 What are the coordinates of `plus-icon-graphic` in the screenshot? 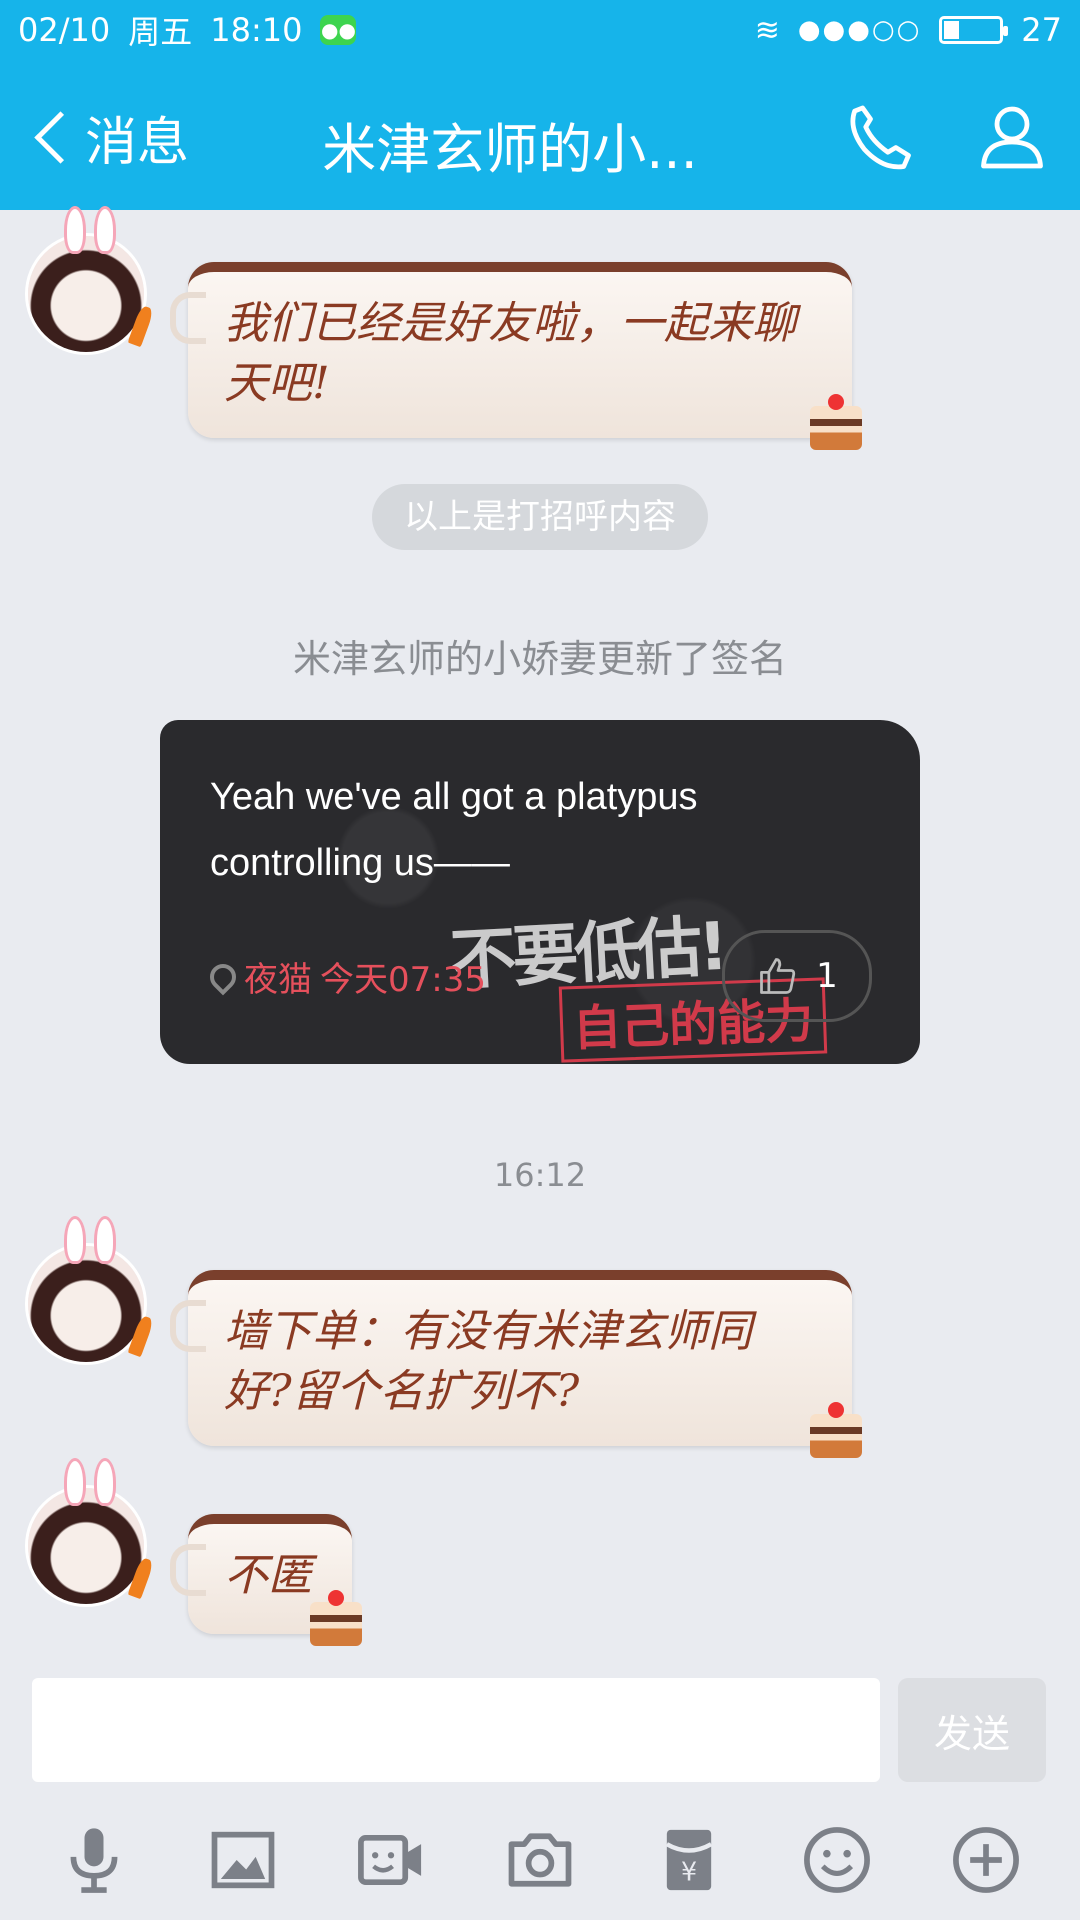 It's located at (985, 1860).